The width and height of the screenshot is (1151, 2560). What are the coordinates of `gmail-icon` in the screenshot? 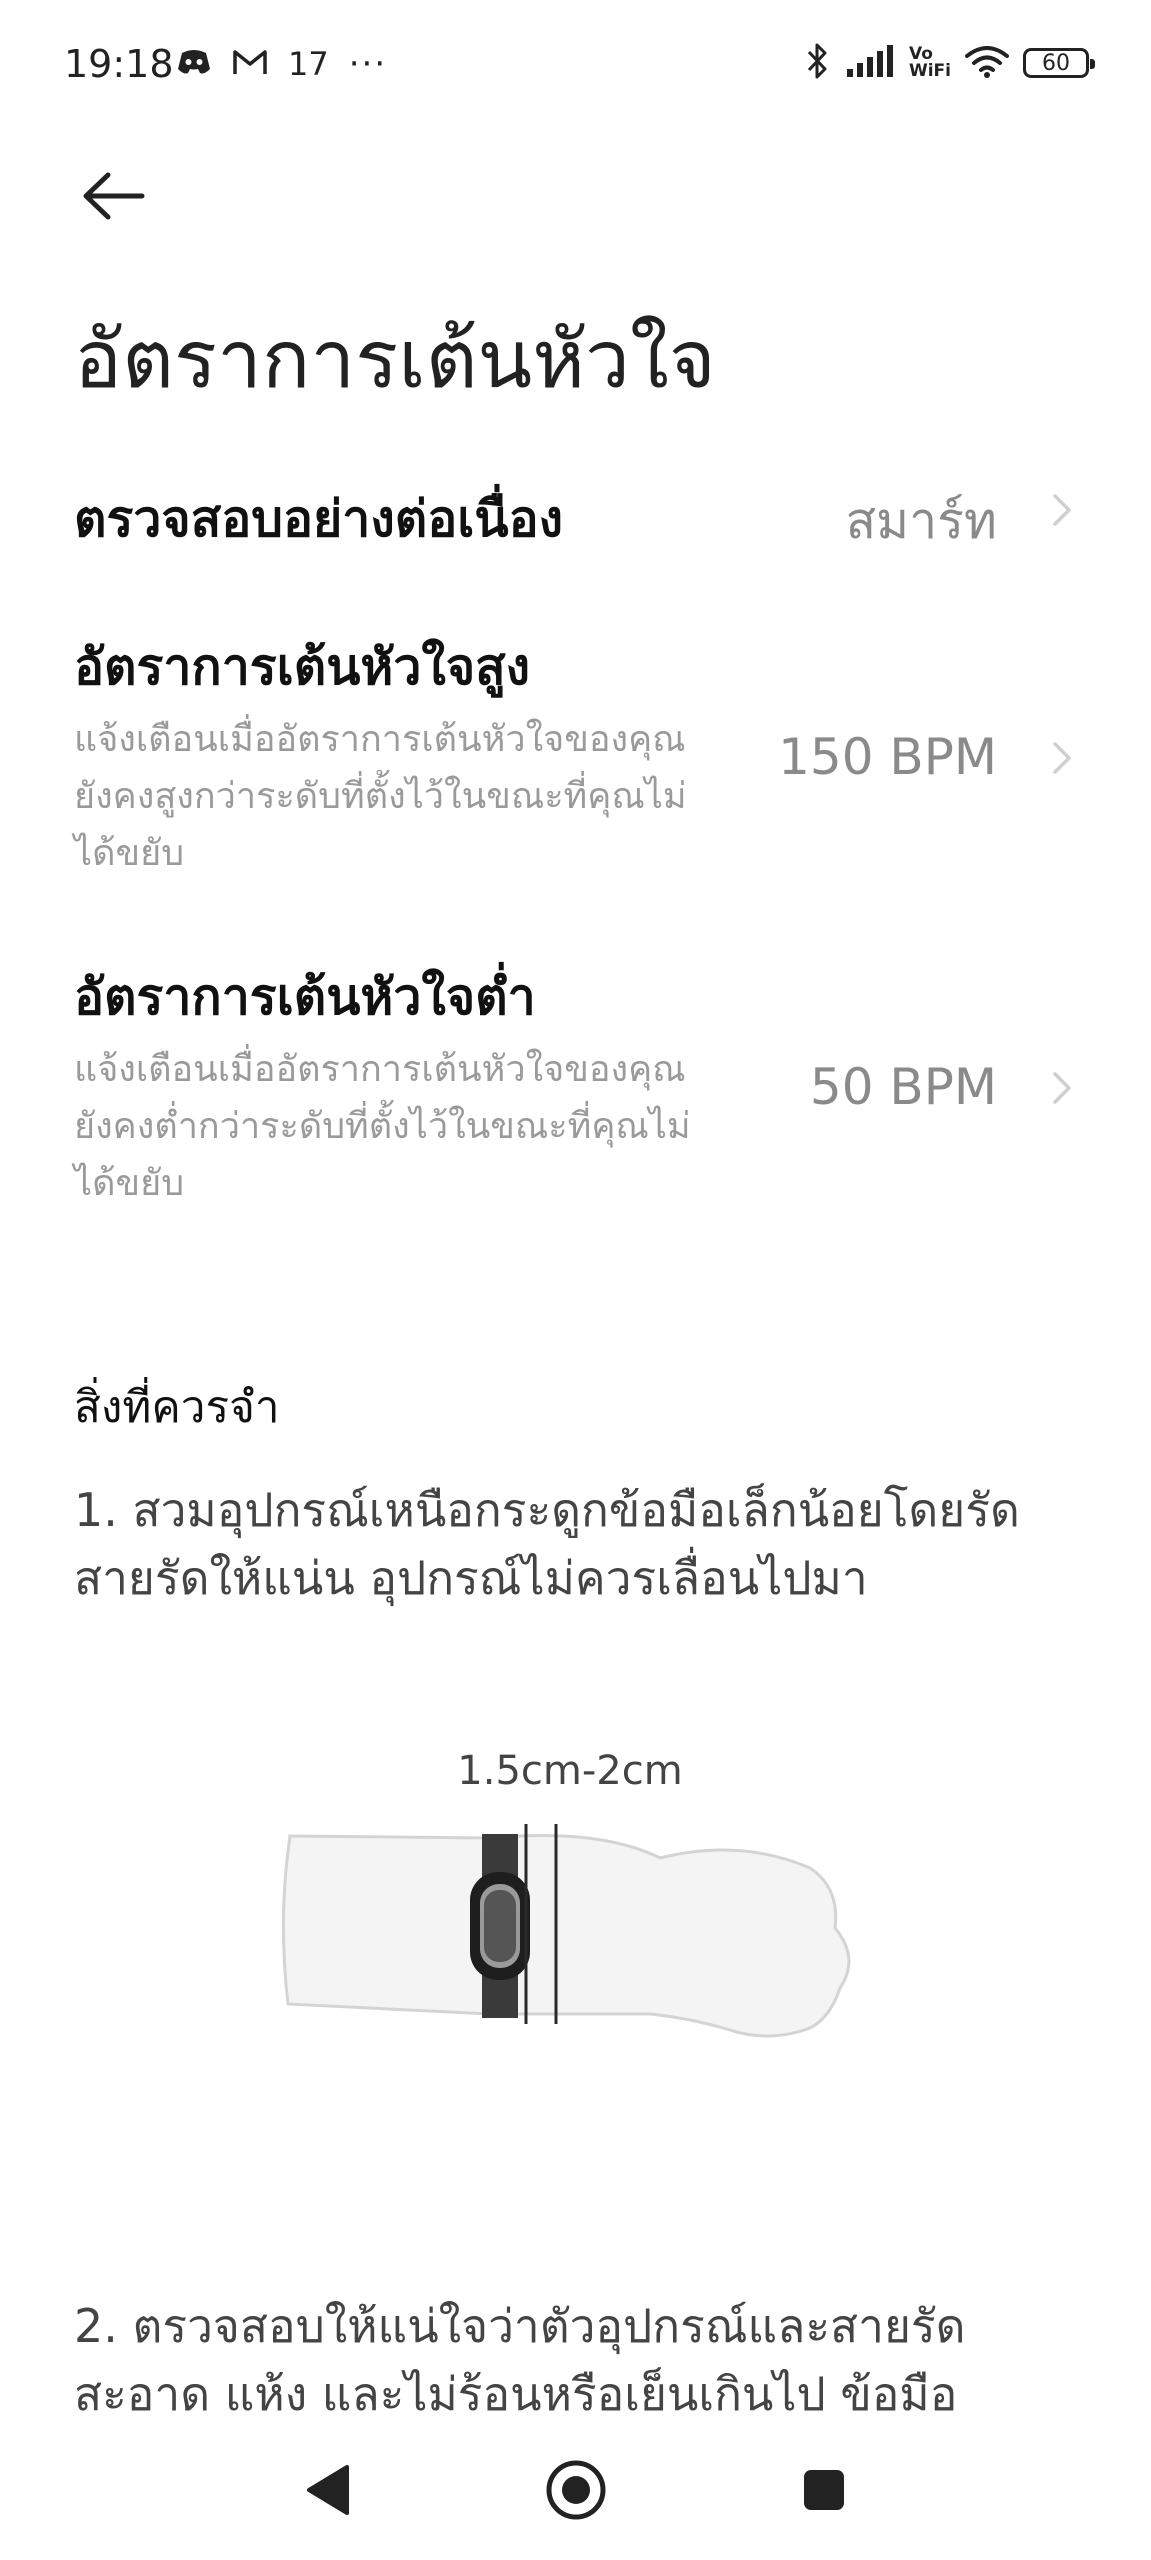 It's located at (250, 64).